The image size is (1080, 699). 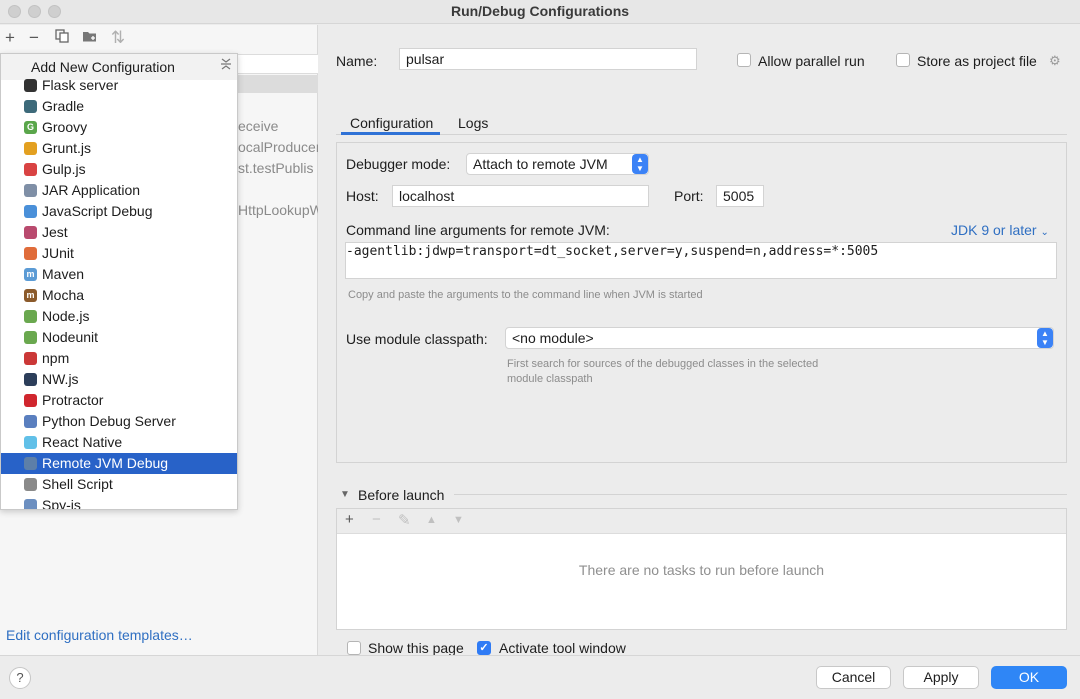 I want to click on spyjs-icon, so click(x=30, y=504).